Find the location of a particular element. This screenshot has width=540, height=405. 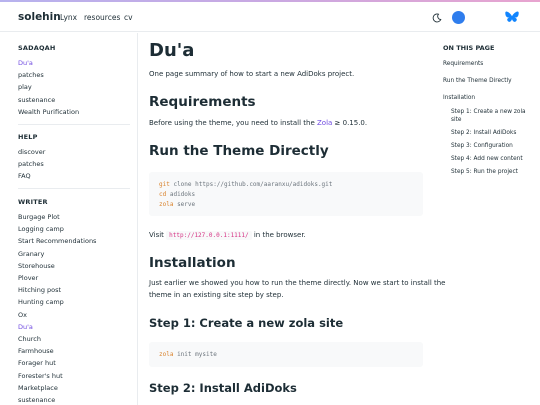

code-block-step1: zola init mysite is located at coordinates (286, 354).